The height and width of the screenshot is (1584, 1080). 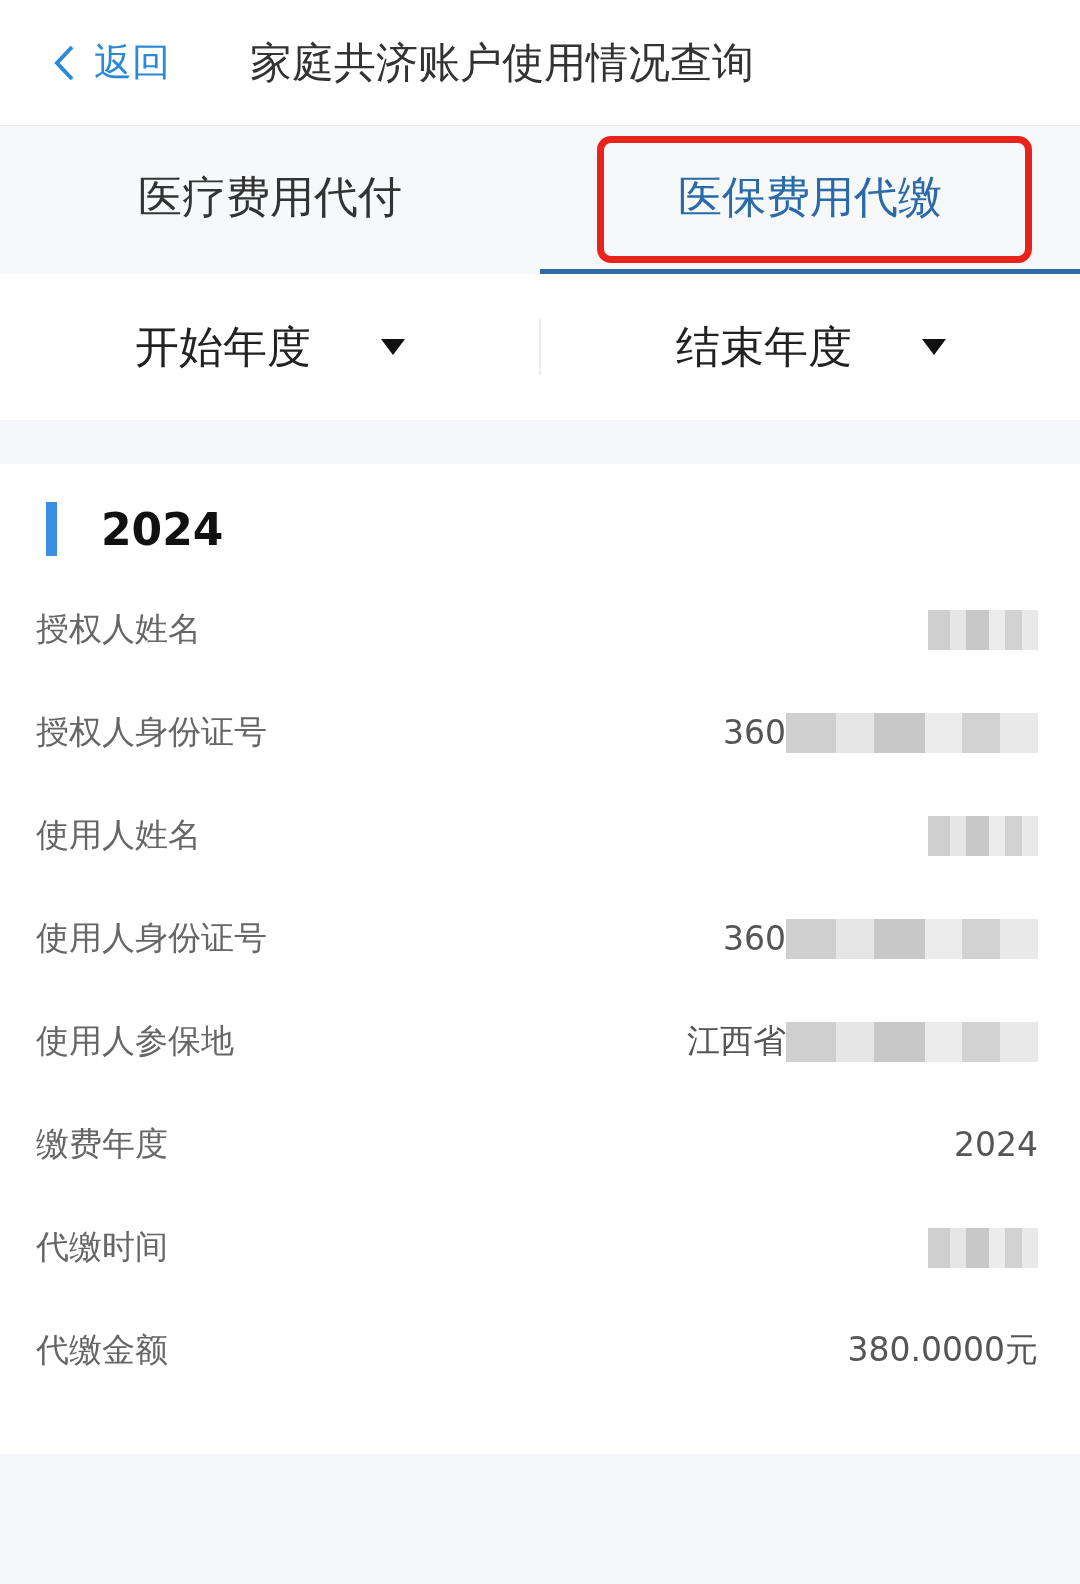 I want to click on chevron-left-icon, so click(x=64, y=62).